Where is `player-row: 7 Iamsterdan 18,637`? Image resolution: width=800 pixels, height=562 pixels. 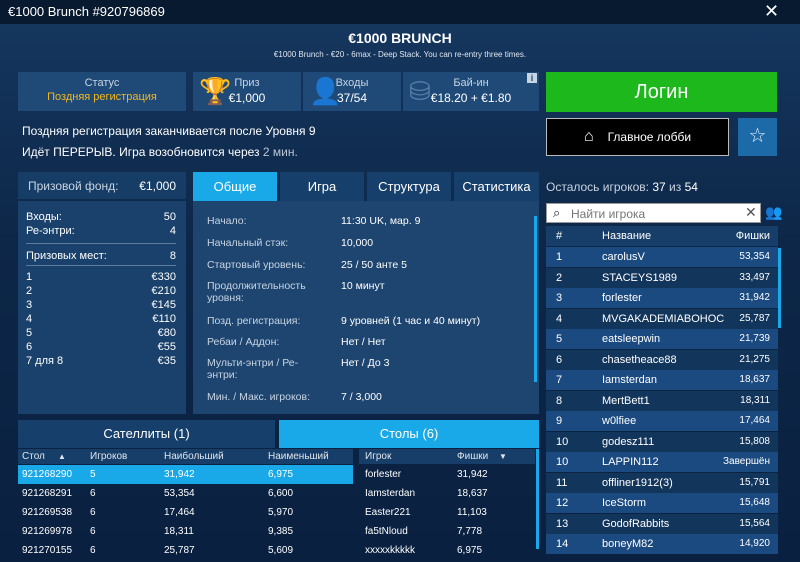 player-row: 7 Iamsterdan 18,637 is located at coordinates (662, 380).